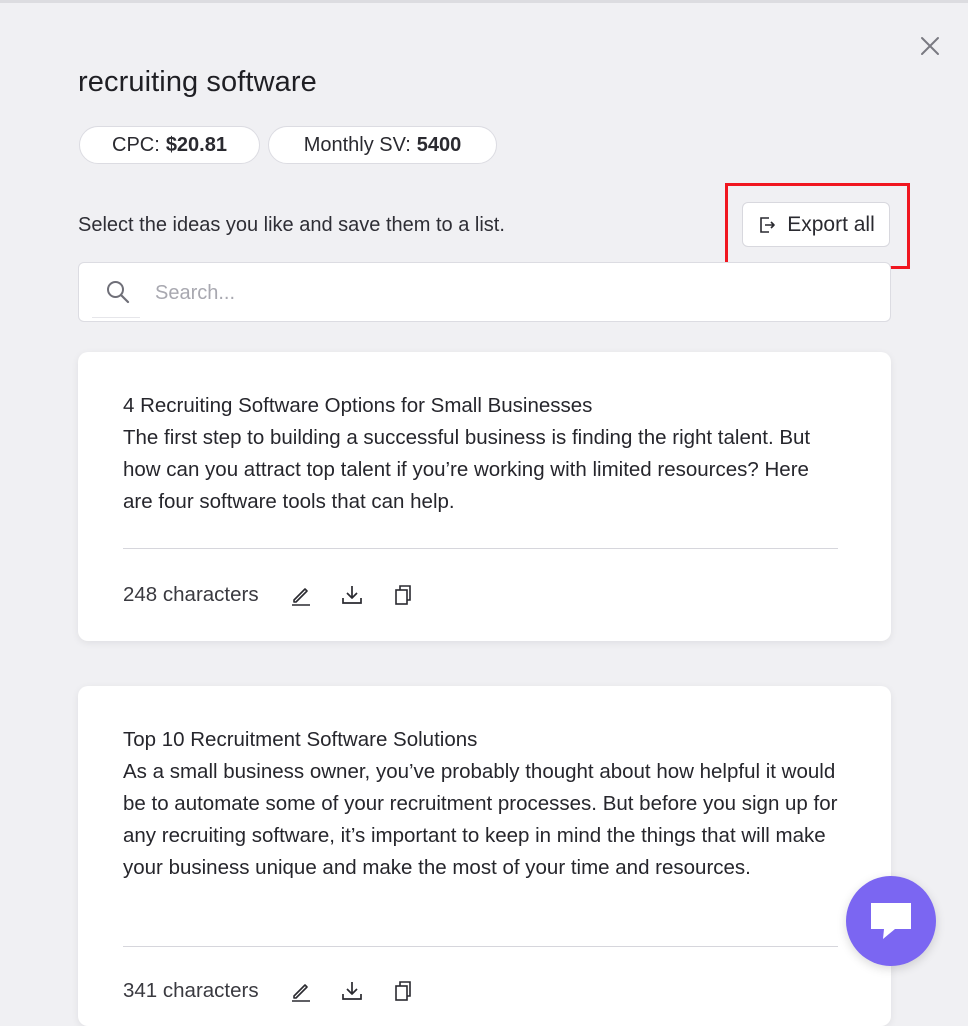  What do you see at coordinates (357, 144) in the screenshot?
I see `sv-label: Monthly SV:` at bounding box center [357, 144].